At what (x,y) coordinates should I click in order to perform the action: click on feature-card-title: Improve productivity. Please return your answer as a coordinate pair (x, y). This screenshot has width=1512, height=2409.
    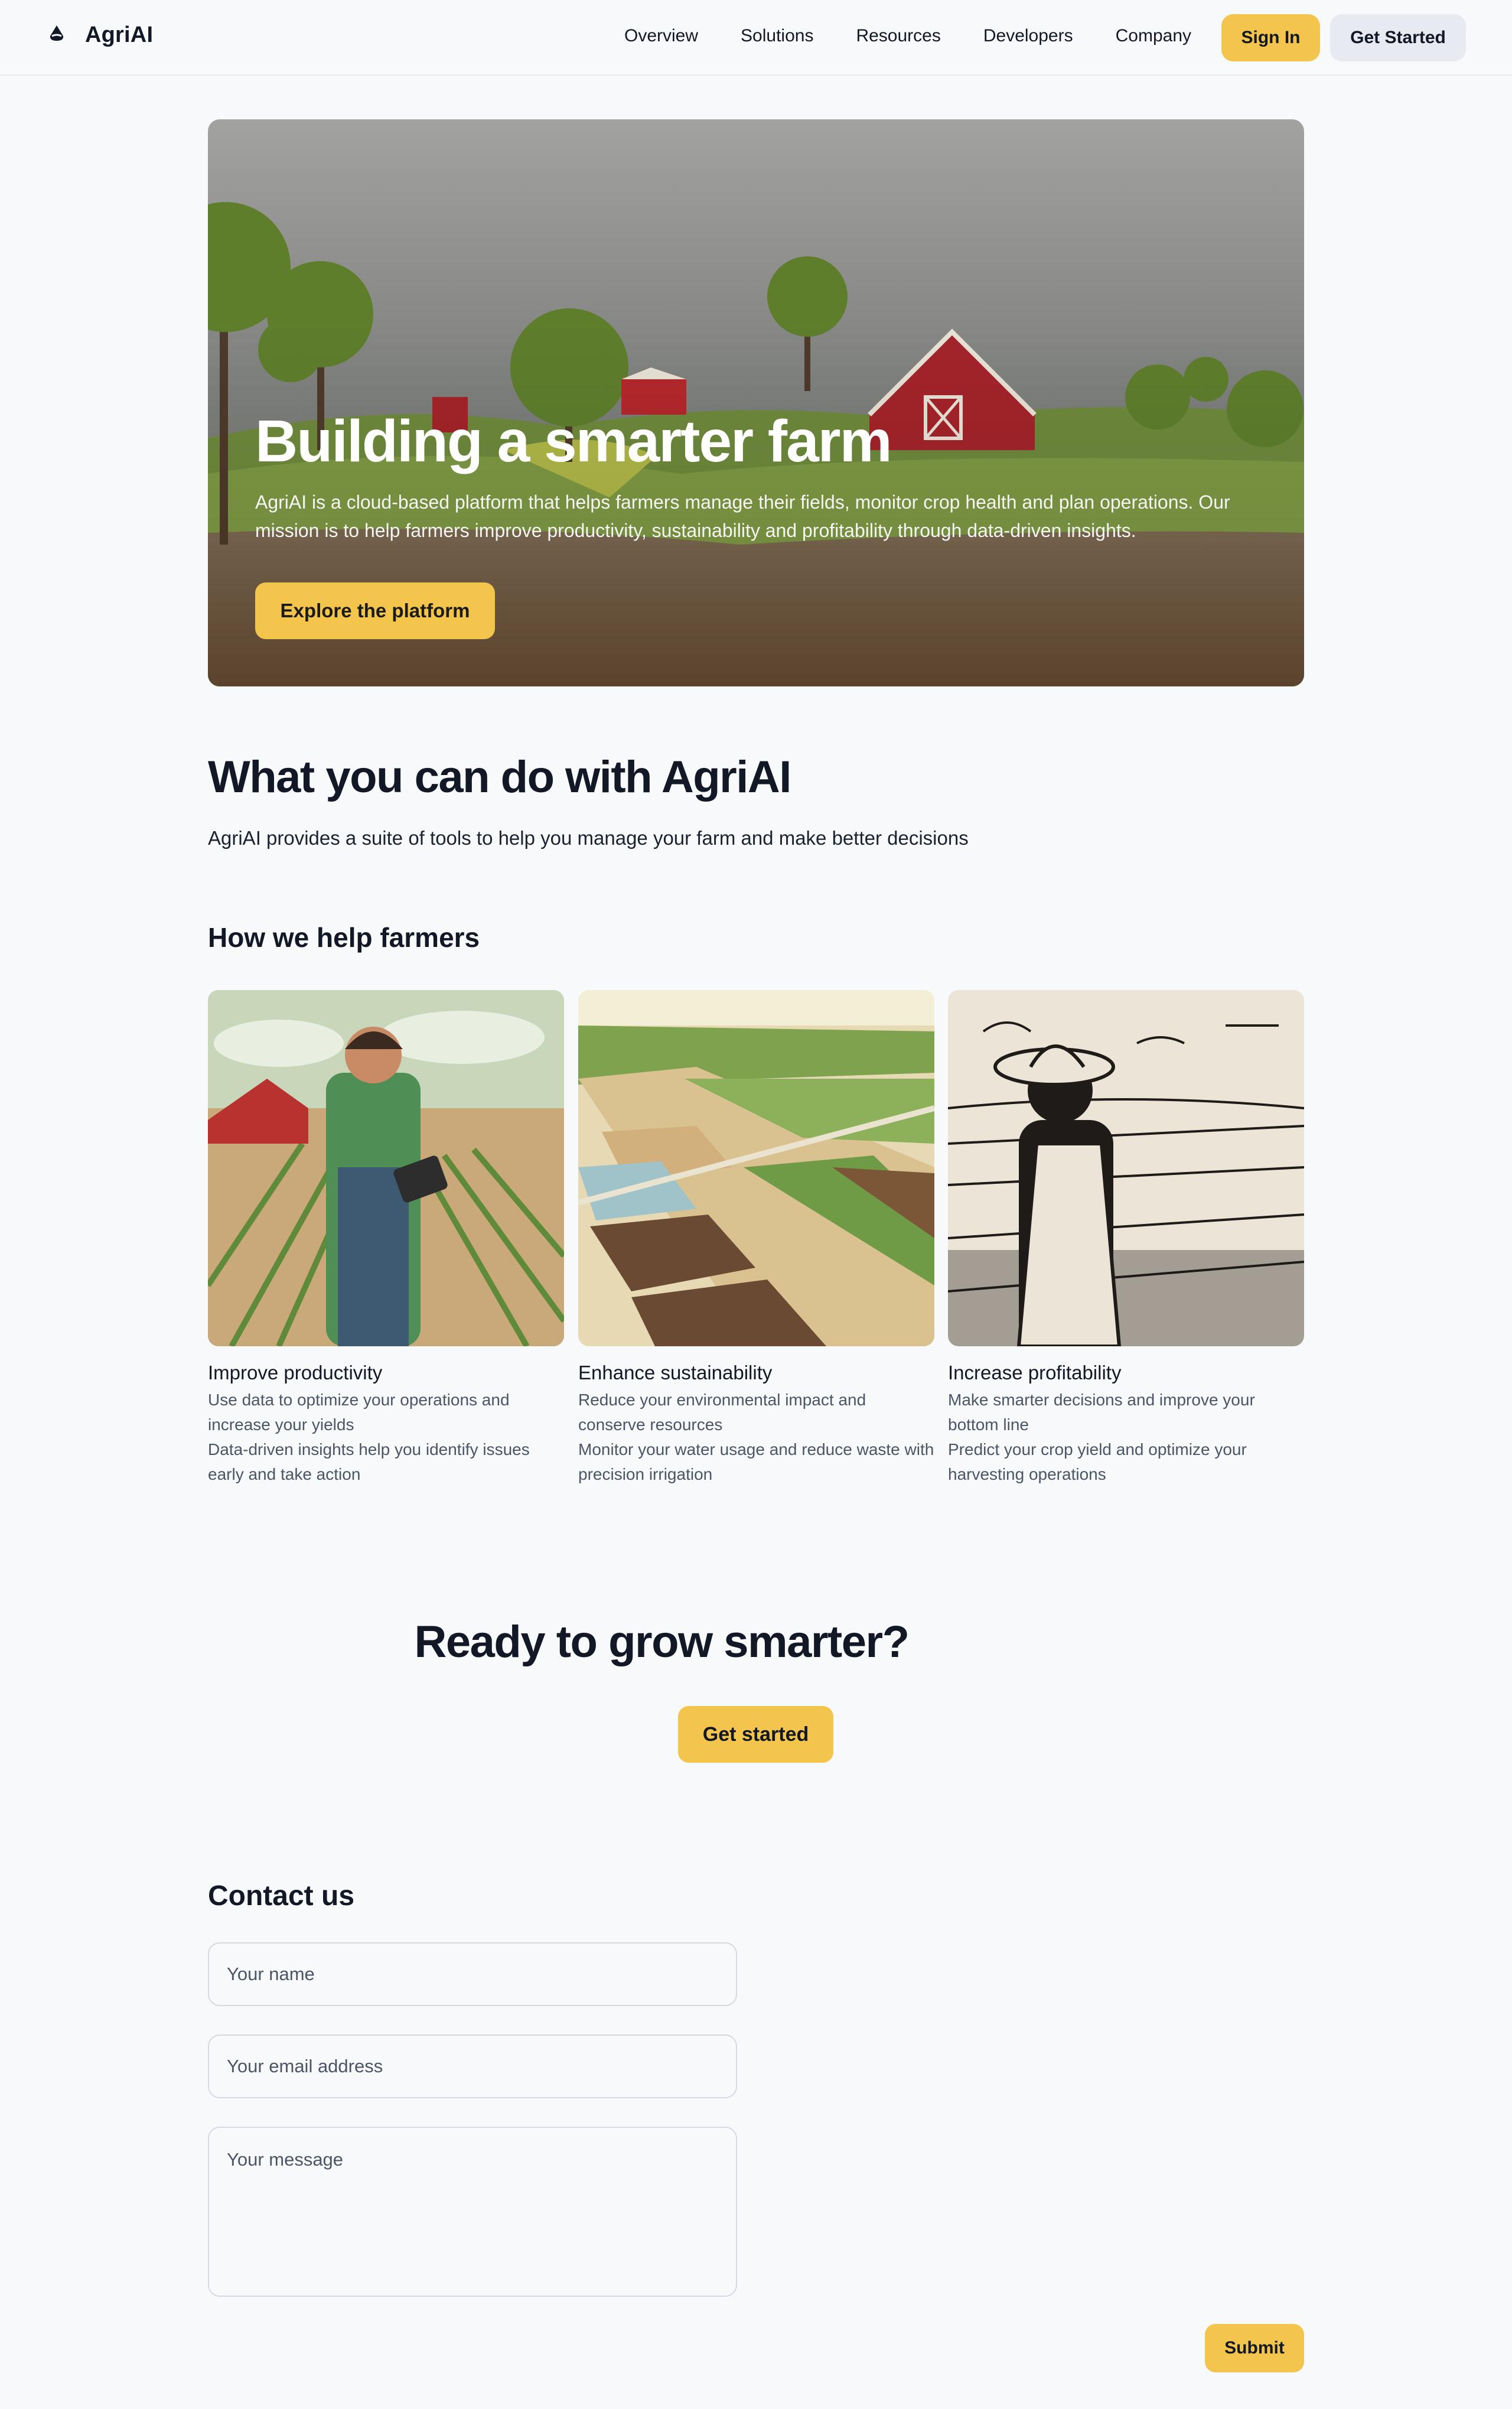
    Looking at the image, I should click on (295, 1372).